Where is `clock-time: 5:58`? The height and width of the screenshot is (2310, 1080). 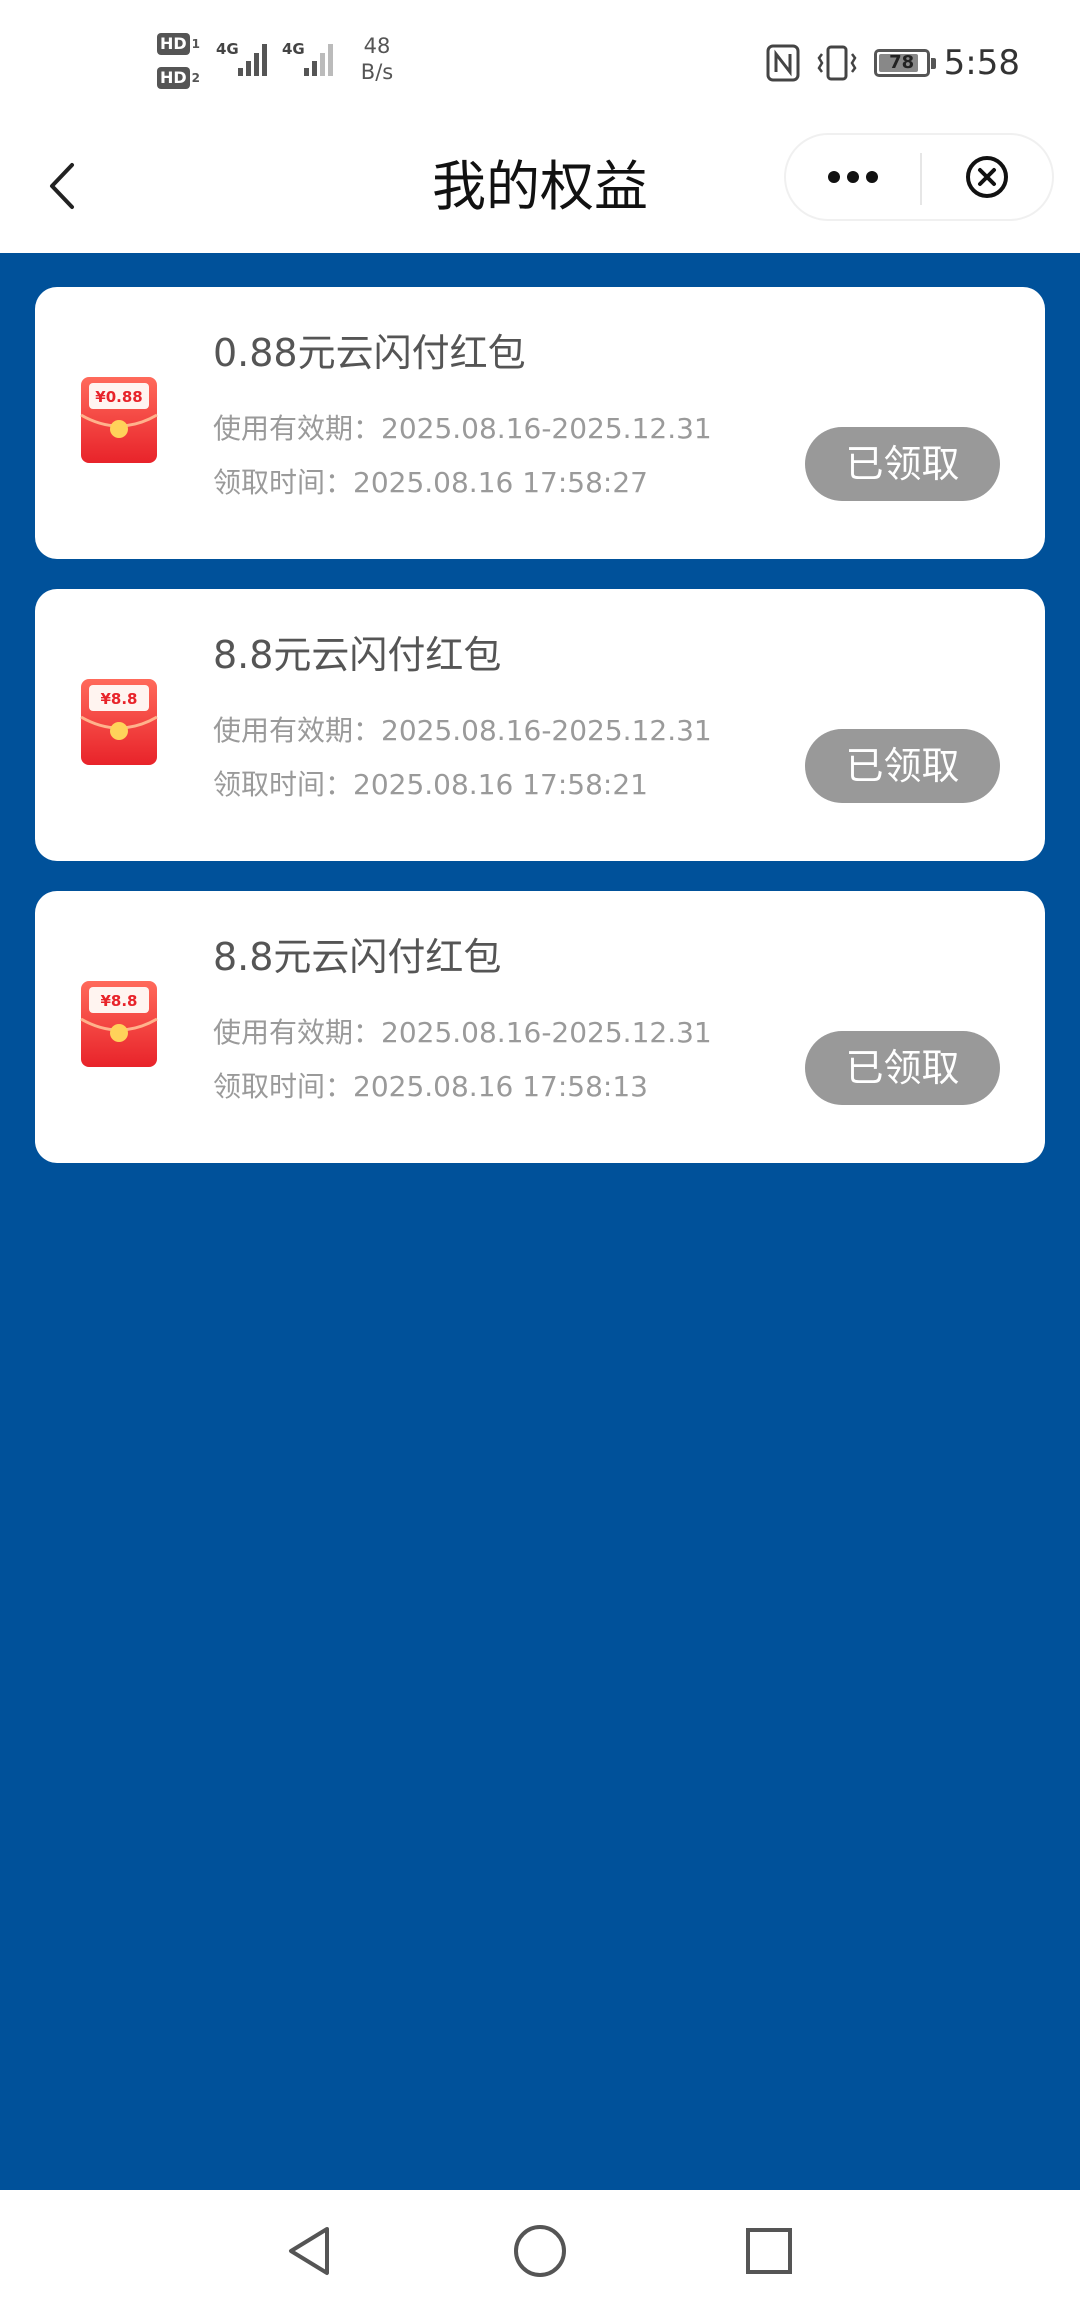
clock-time: 5:58 is located at coordinates (981, 63).